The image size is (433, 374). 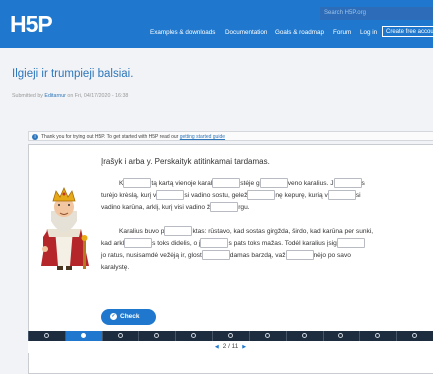 What do you see at coordinates (35, 136) in the screenshot?
I see `info-icon: i` at bounding box center [35, 136].